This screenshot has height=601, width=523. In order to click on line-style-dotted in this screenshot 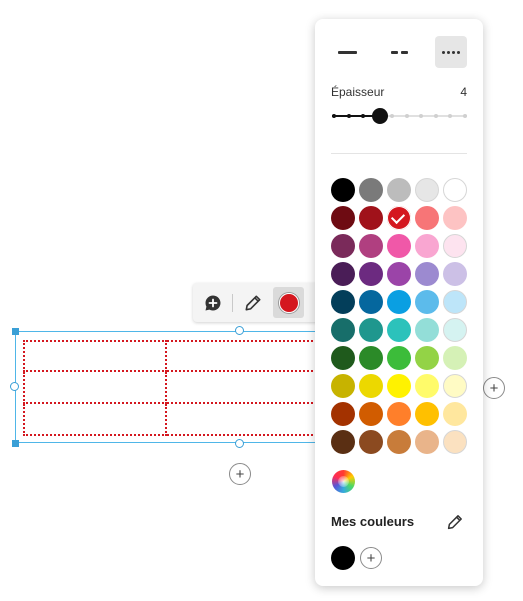, I will do `click(451, 52)`.